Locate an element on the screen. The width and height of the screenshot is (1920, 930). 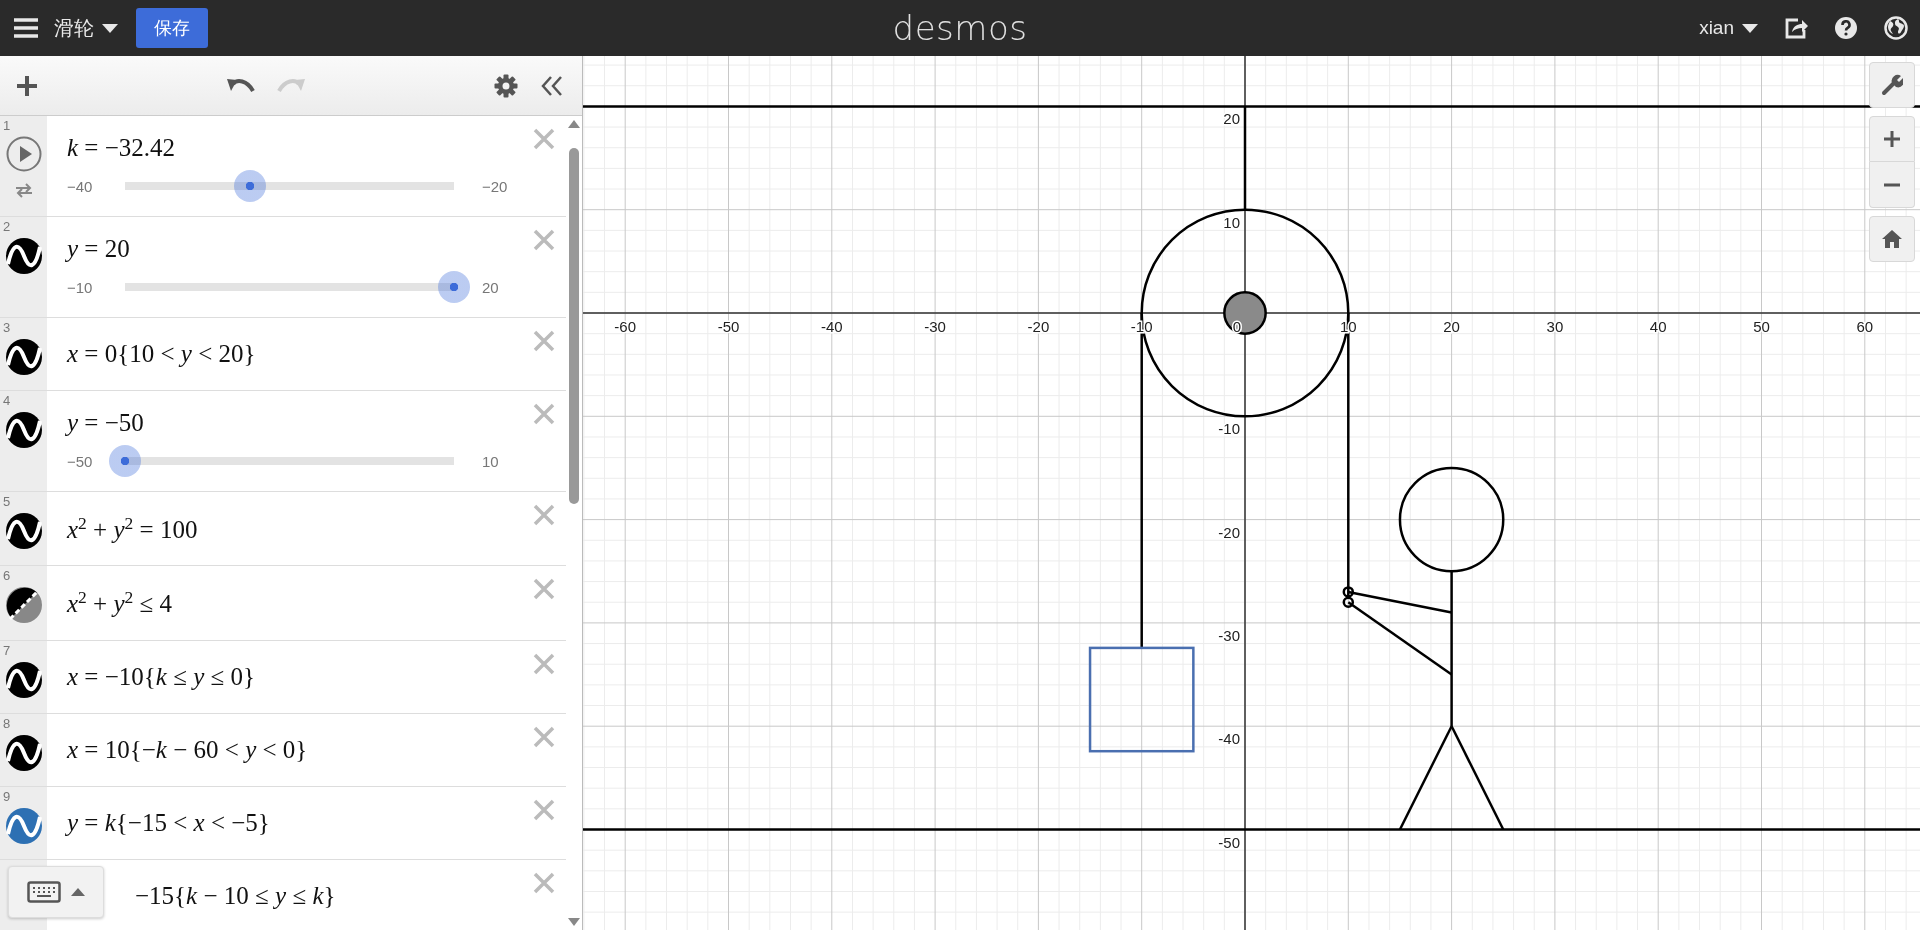
scrollbar is located at coordinates (574, 326).